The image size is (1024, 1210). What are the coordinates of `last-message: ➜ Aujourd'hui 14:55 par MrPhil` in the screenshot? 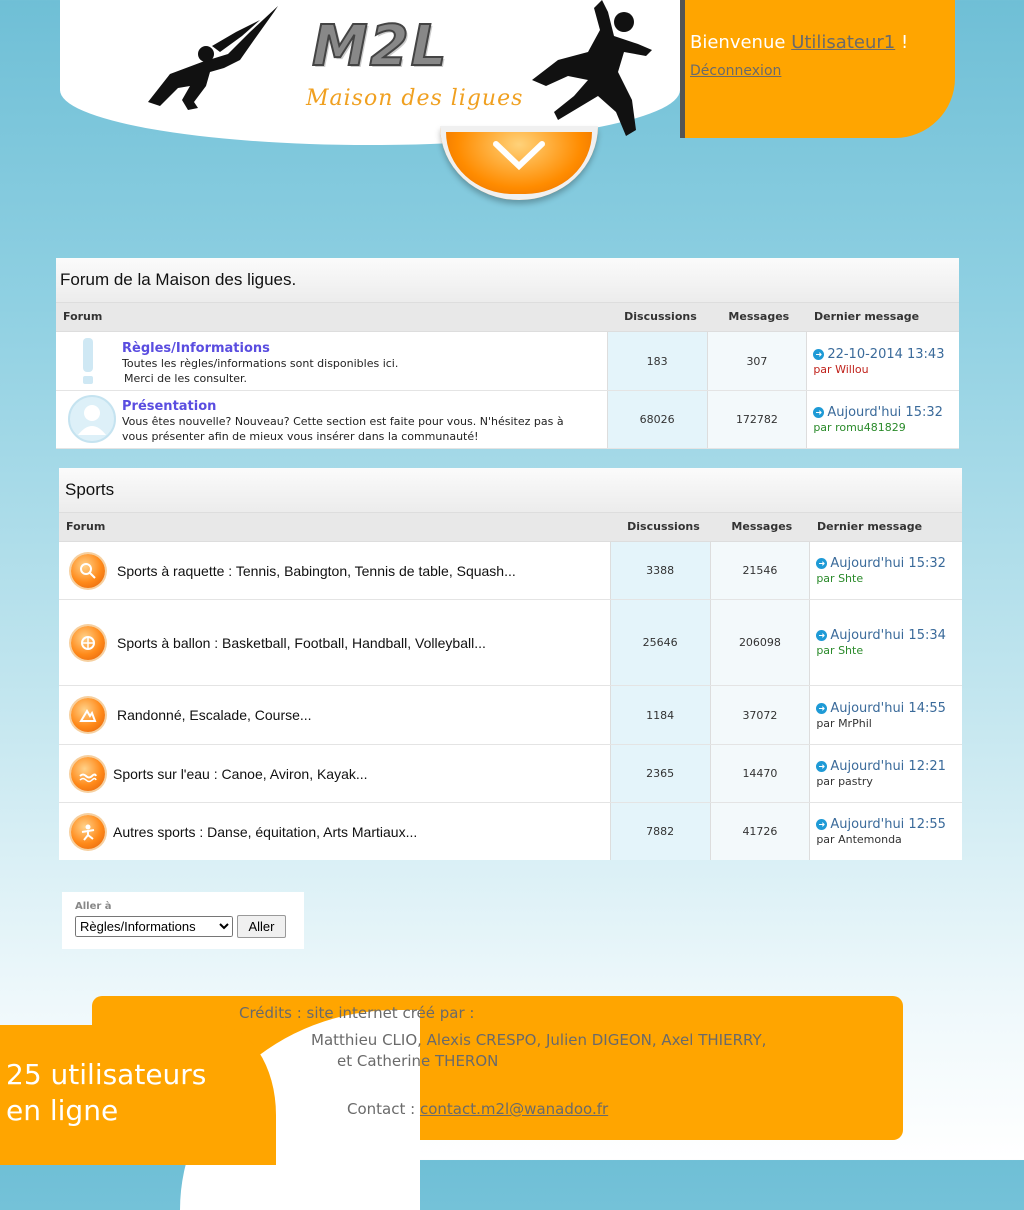 It's located at (885, 715).